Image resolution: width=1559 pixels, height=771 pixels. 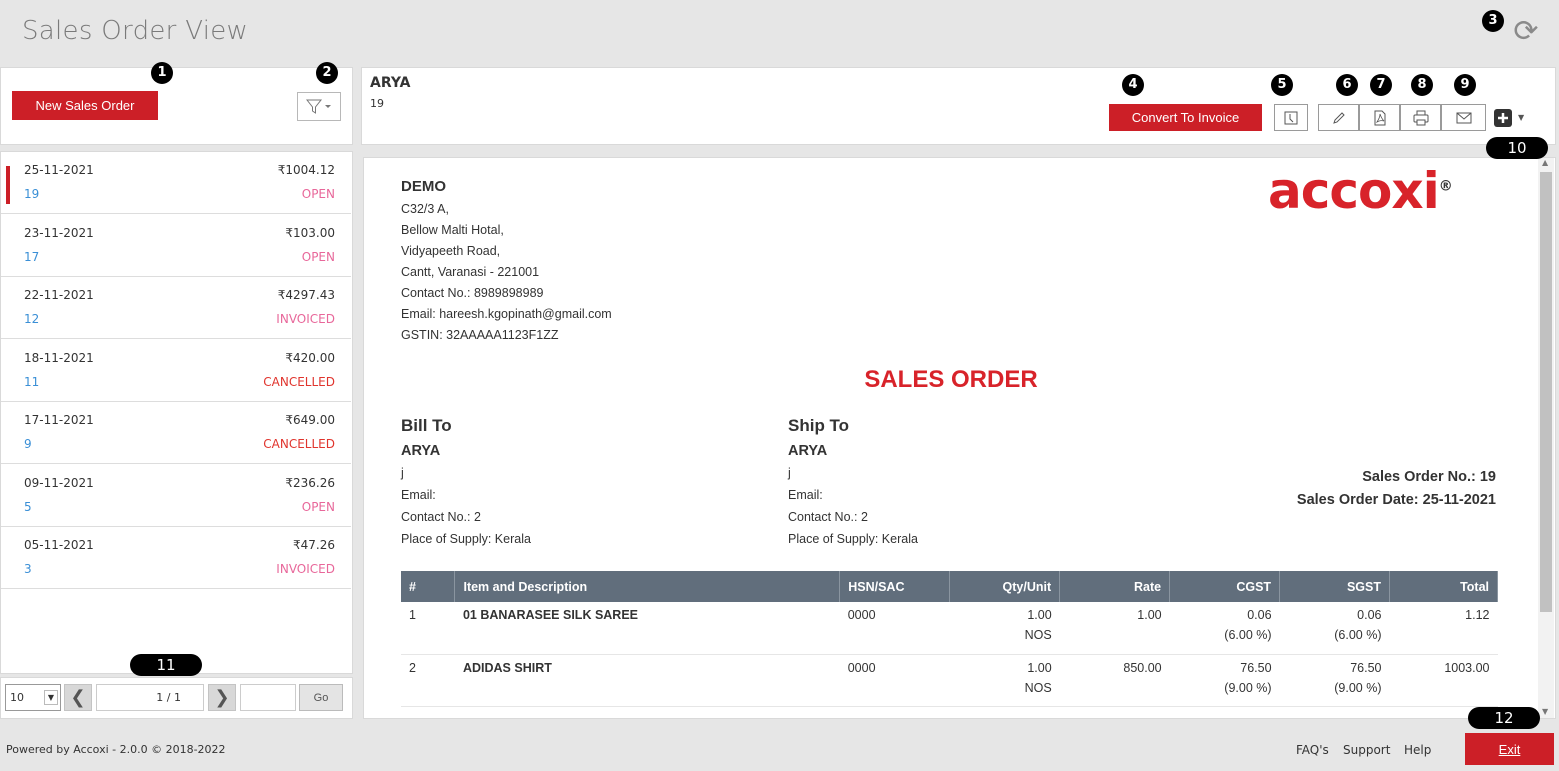 What do you see at coordinates (470, 272) in the screenshot?
I see `address-line: Cantt, Varanasi - 221001` at bounding box center [470, 272].